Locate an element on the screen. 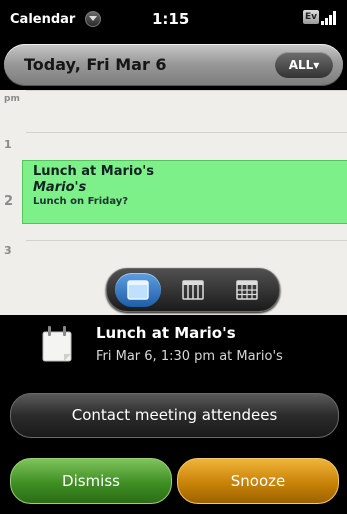 This screenshot has width=347, height=514. event-title: Lunch at Mario's is located at coordinates (94, 171).